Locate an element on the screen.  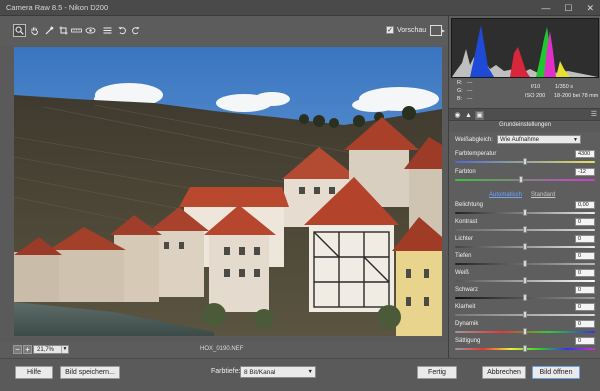
highlights-input: 0 is located at coordinates (585, 239).